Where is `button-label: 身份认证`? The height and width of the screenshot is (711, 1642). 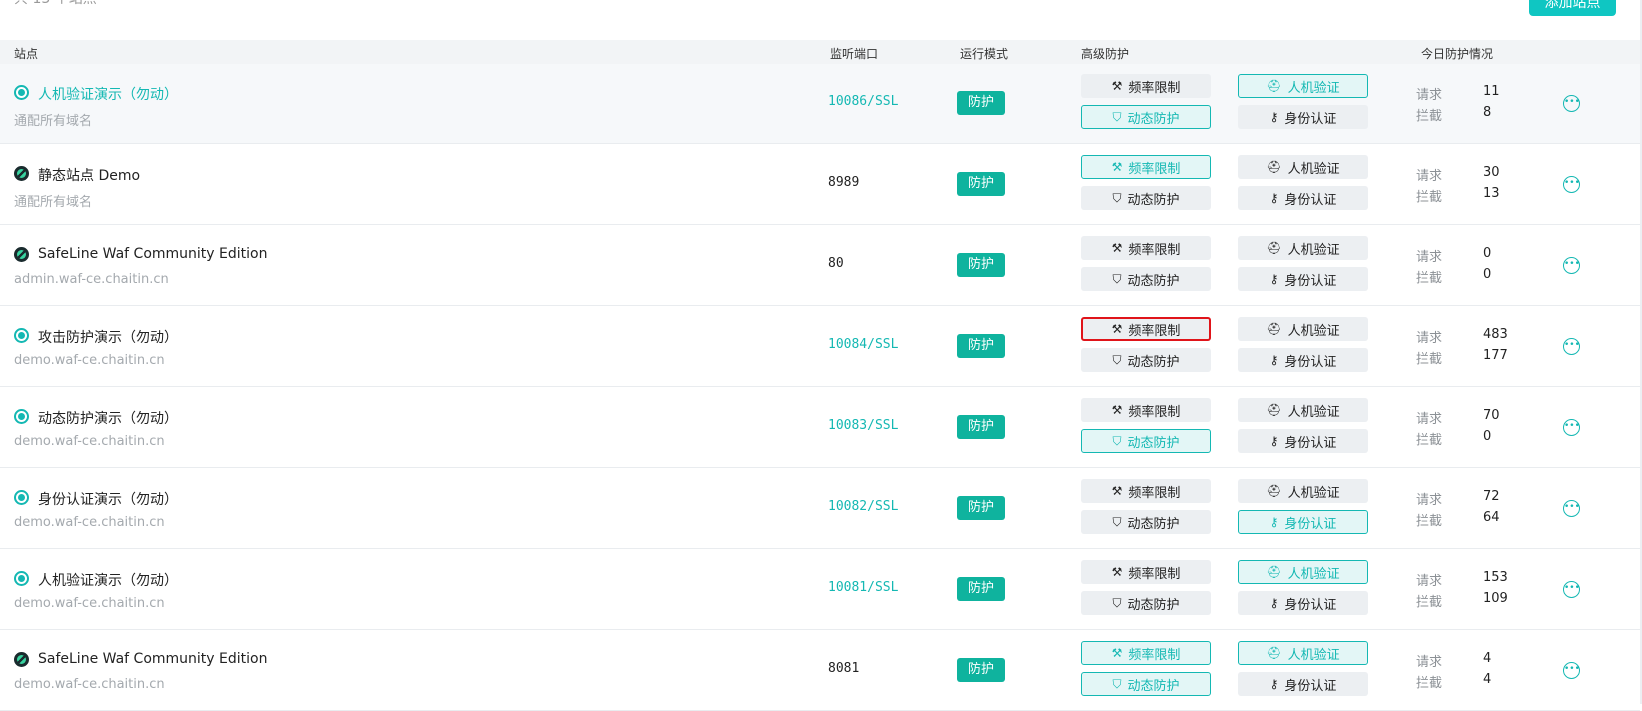
button-label: 身份认证 is located at coordinates (1310, 605).